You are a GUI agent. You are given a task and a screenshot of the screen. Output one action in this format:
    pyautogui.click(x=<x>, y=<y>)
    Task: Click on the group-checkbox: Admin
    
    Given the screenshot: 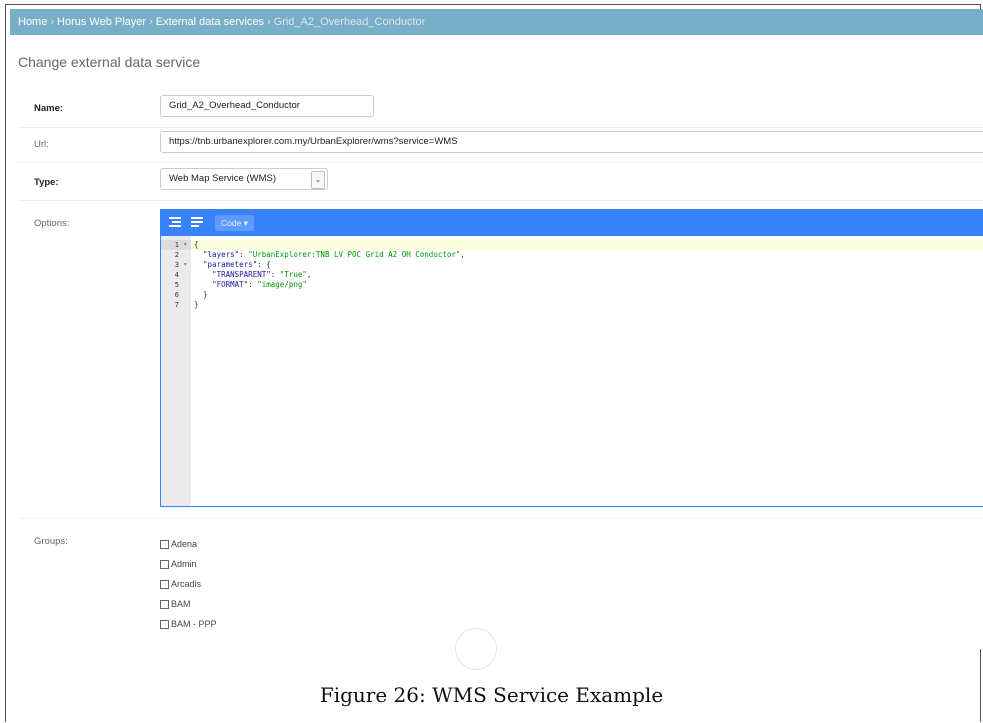 What is the action you would take?
    pyautogui.click(x=178, y=564)
    